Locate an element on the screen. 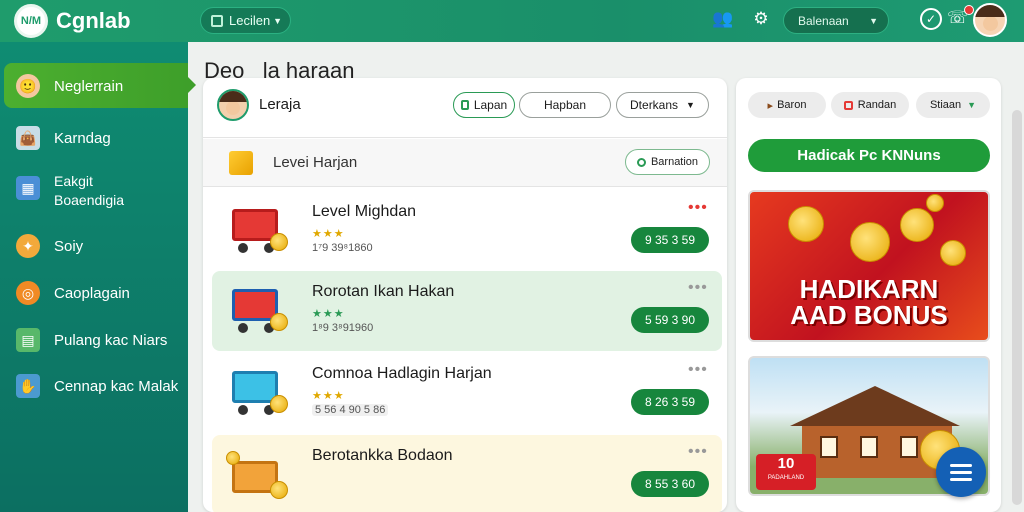 This screenshot has height=512, width=1024. filter-pill-lapan: Lapan is located at coordinates (484, 105).